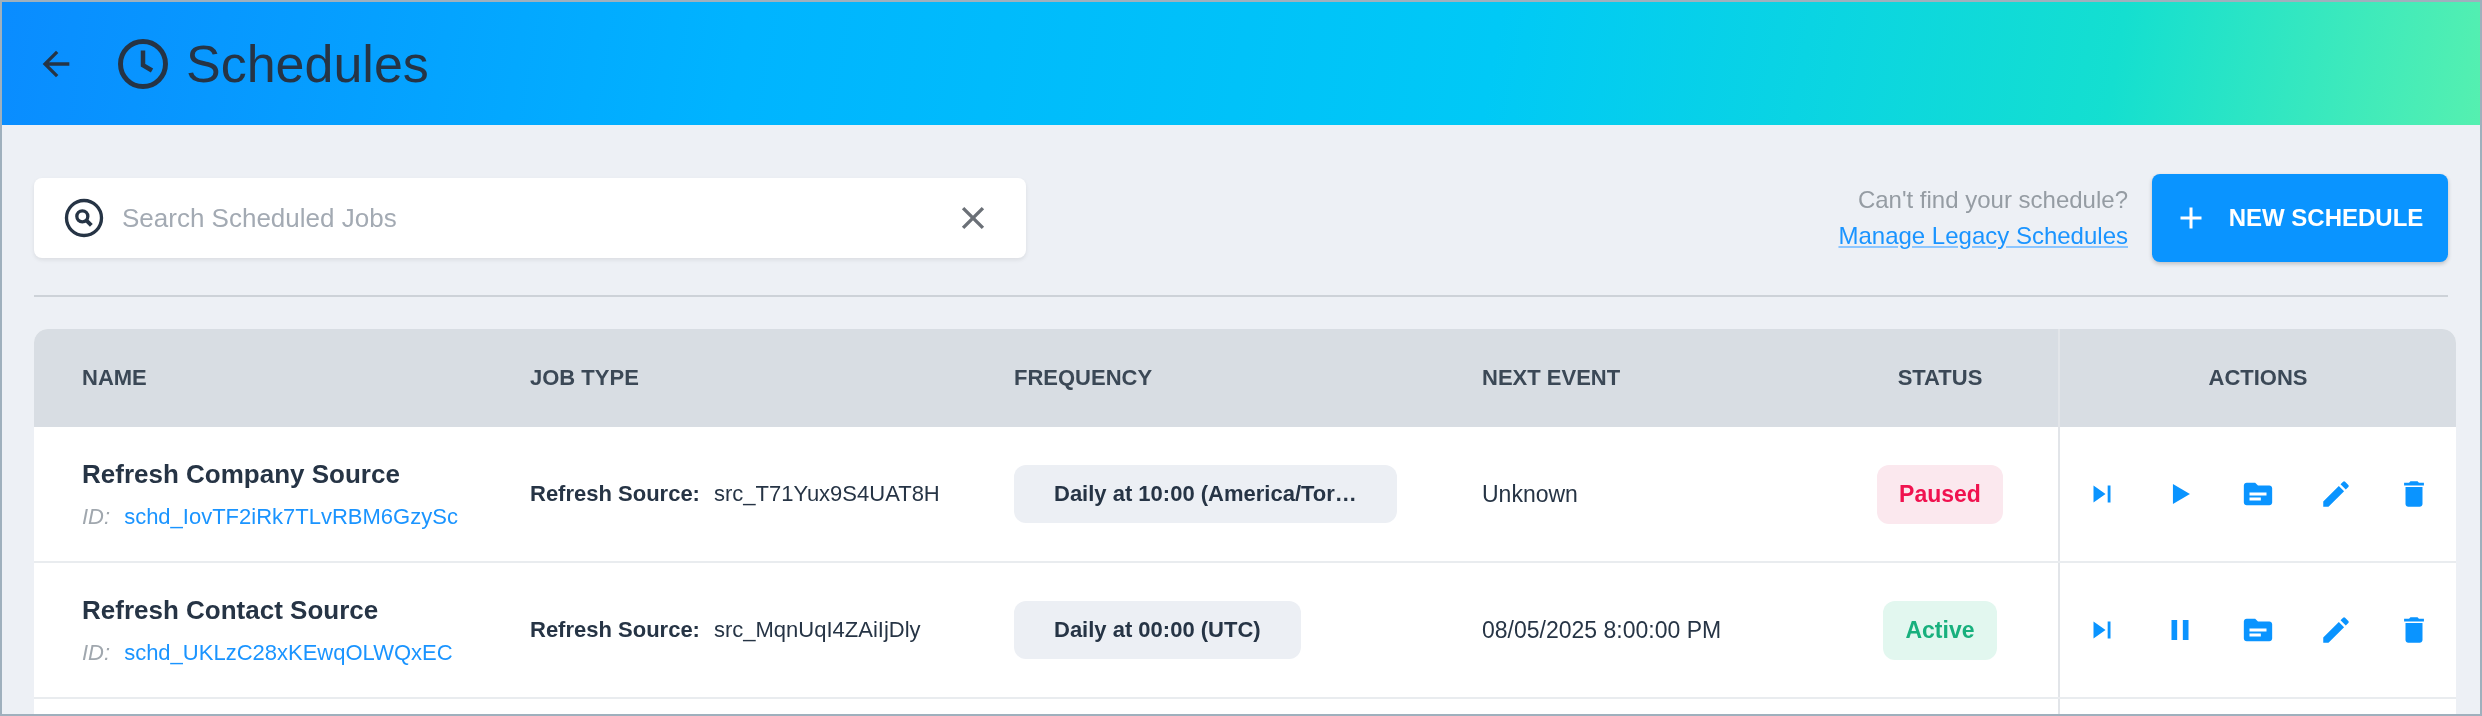 The image size is (2482, 716). I want to click on schedule-id-link: schd_IovTF2iRk7TLvRBM6GzySc, so click(291, 516).